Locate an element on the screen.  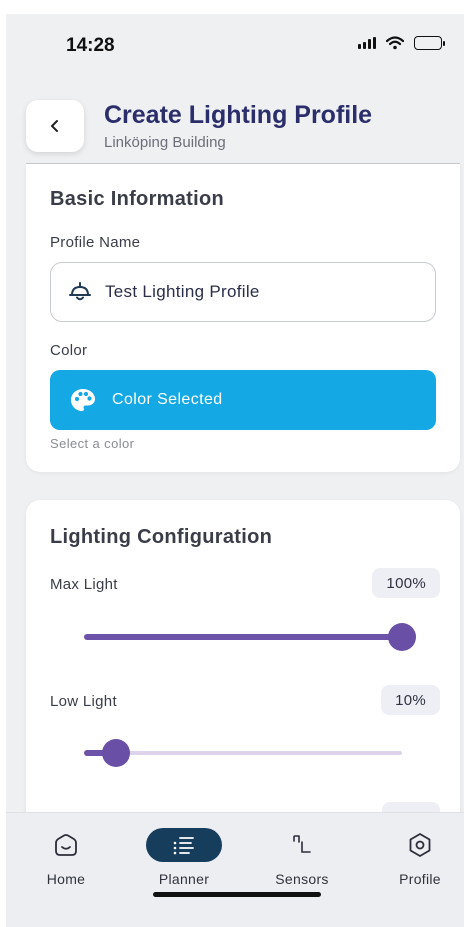
color-picker-button: Color Selected is located at coordinates (243, 400).